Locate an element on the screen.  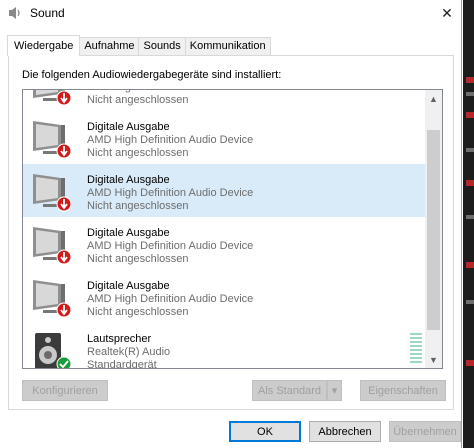
tab-playback: Wiedergabe is located at coordinates (44, 45).